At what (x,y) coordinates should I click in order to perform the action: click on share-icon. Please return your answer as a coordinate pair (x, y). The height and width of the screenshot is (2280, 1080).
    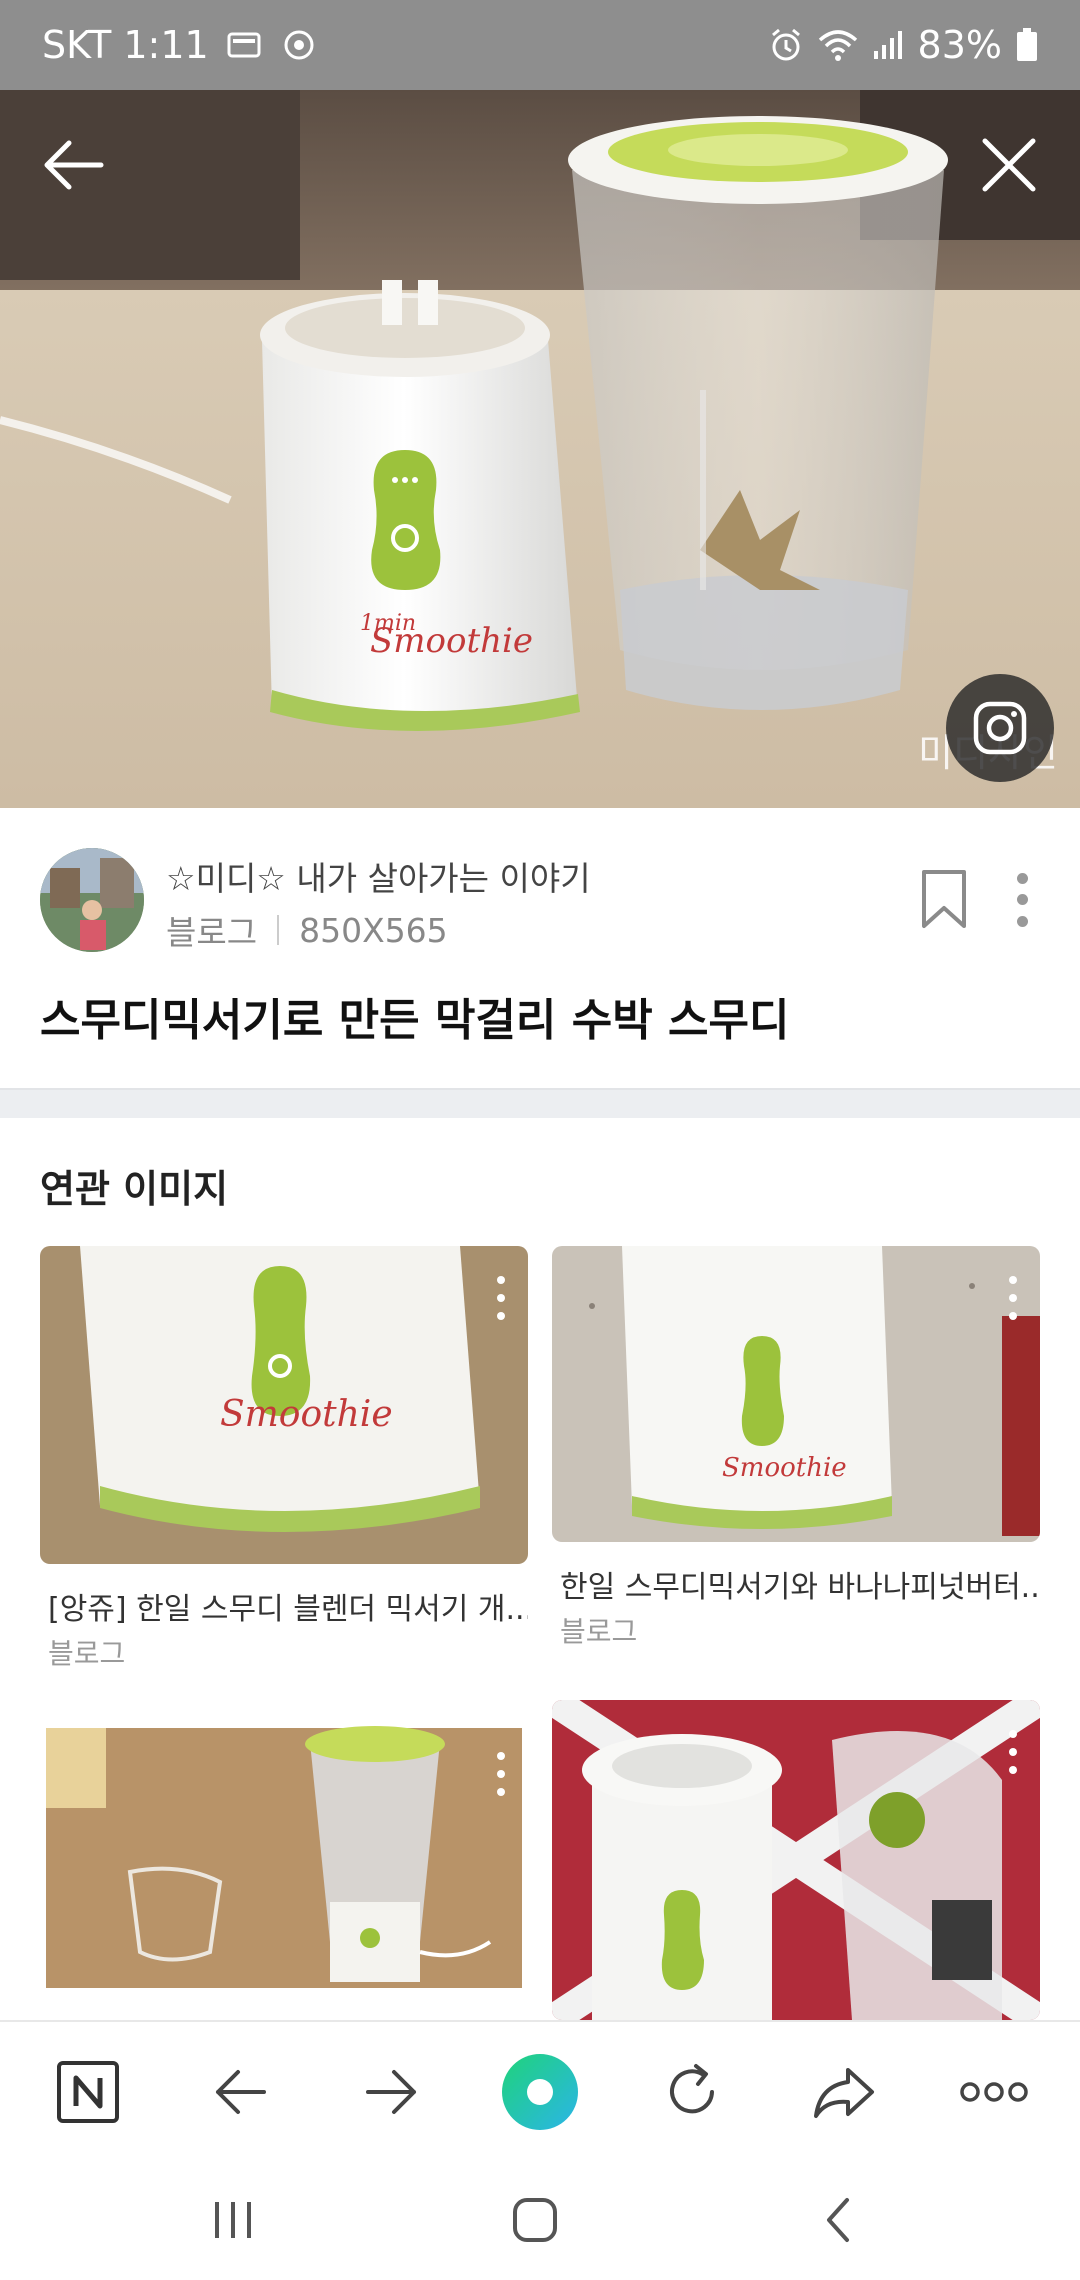
    Looking at the image, I should click on (844, 2093).